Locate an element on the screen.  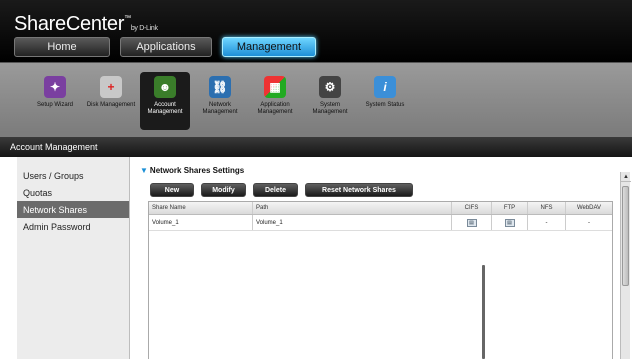
action-buttons: New Modify Delete Reset Network Shares is located at coordinates (281, 190).